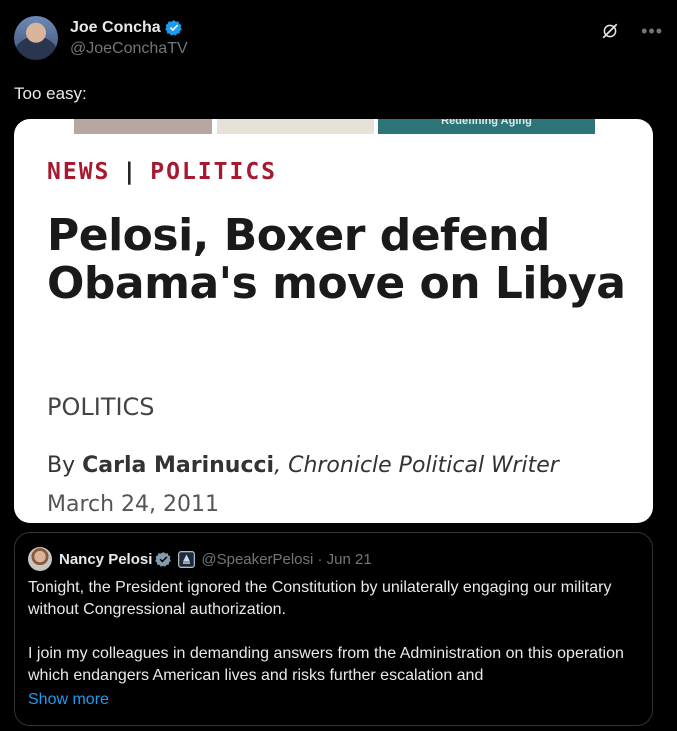 The height and width of the screenshot is (731, 677). Describe the element at coordinates (79, 172) in the screenshot. I see `kicker-news: NEWS` at that location.